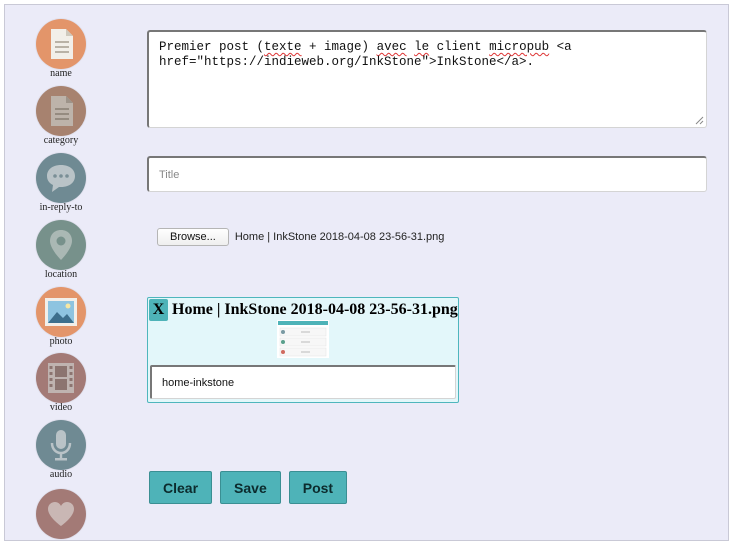 The height and width of the screenshot is (544, 733). I want to click on chat-bubble-icon, so click(61, 178).